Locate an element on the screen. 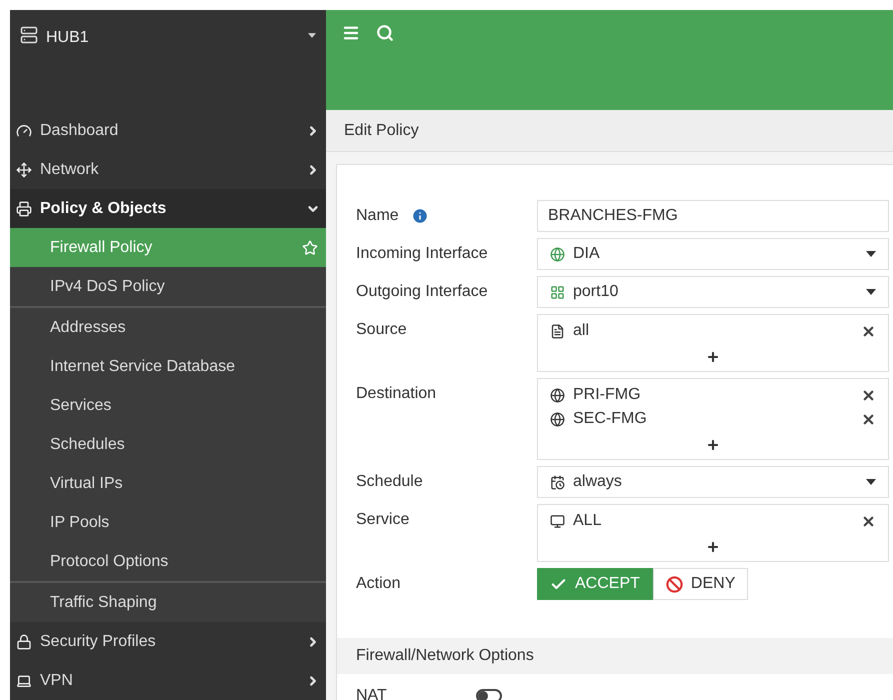 The width and height of the screenshot is (893, 700). sidebar-item: Schedules is located at coordinates (168, 444).